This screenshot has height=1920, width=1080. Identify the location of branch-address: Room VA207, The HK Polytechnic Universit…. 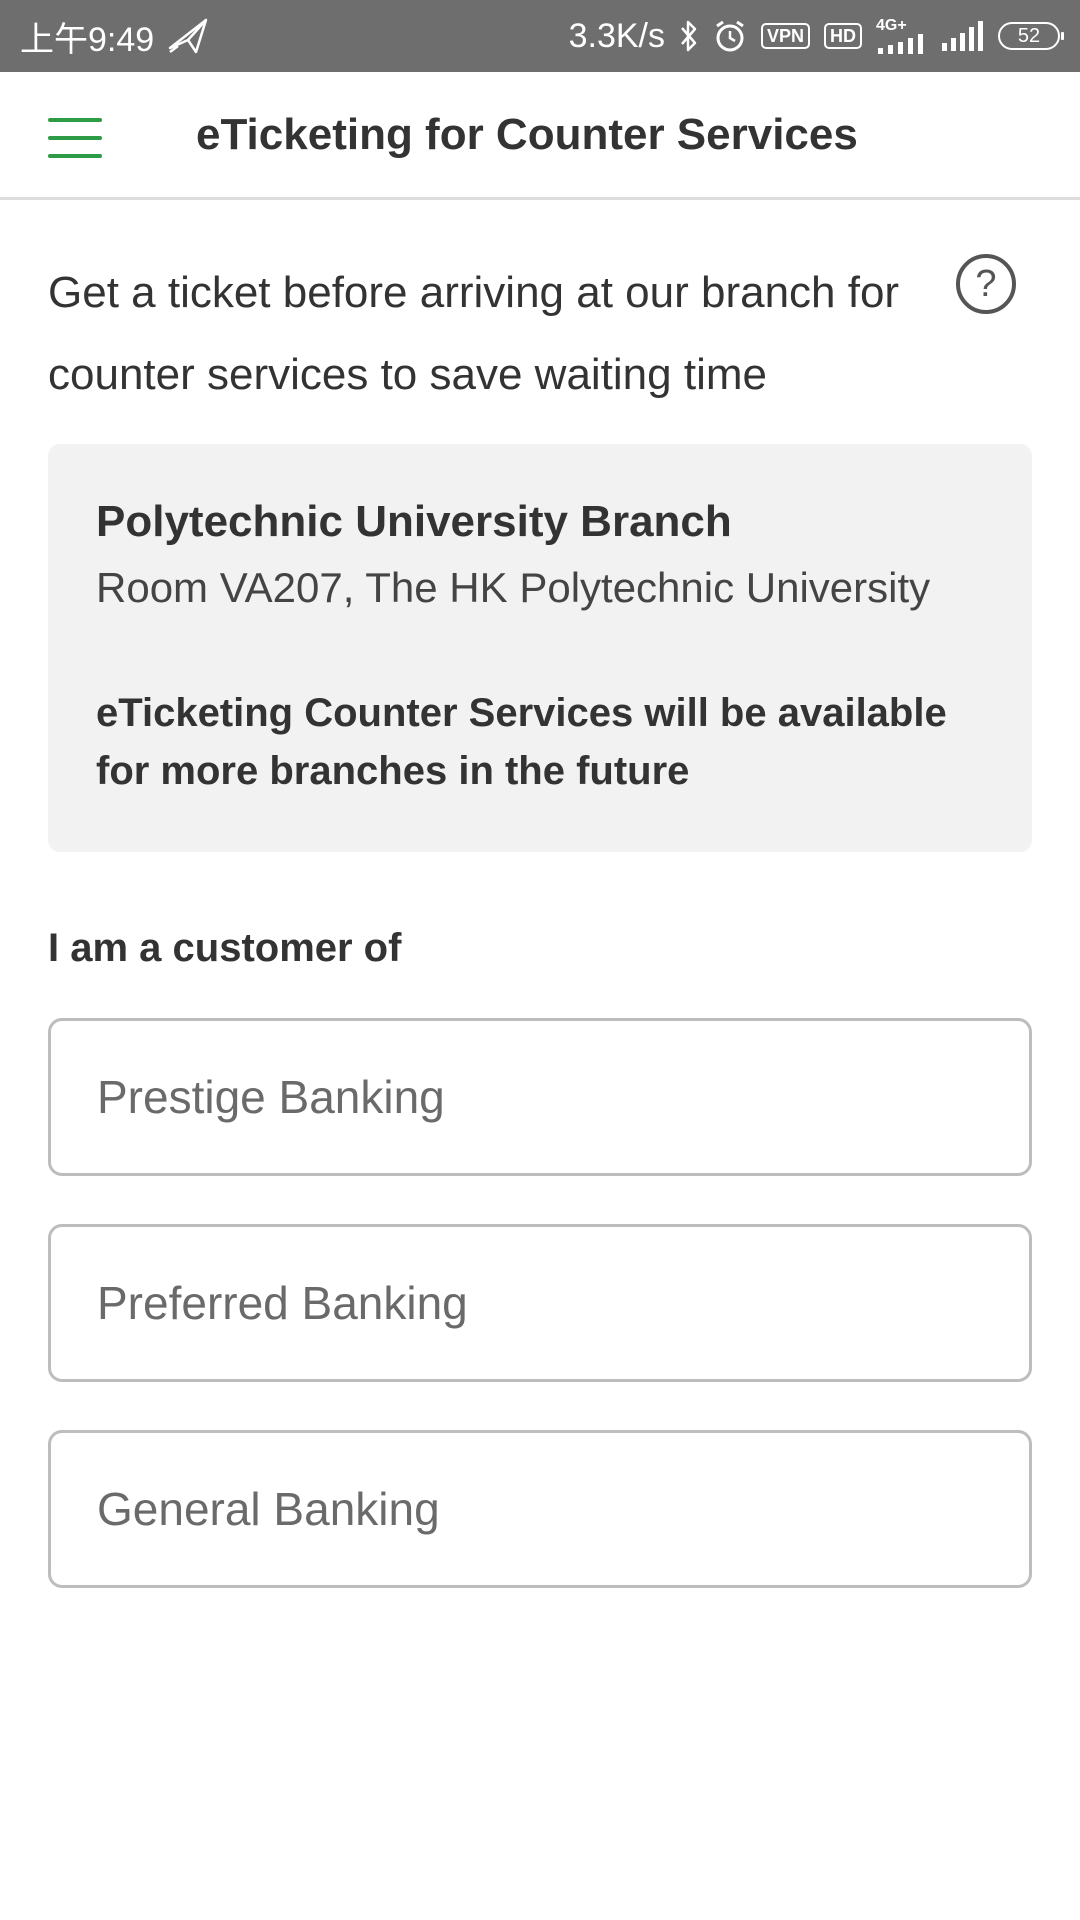
(513, 587).